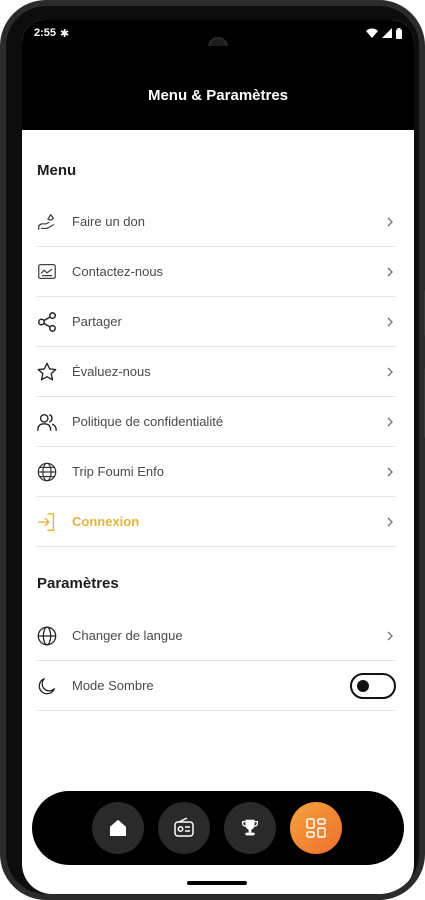 This screenshot has width=425, height=900. What do you see at coordinates (108, 221) in the screenshot?
I see `menu-item-label: Faire un don` at bounding box center [108, 221].